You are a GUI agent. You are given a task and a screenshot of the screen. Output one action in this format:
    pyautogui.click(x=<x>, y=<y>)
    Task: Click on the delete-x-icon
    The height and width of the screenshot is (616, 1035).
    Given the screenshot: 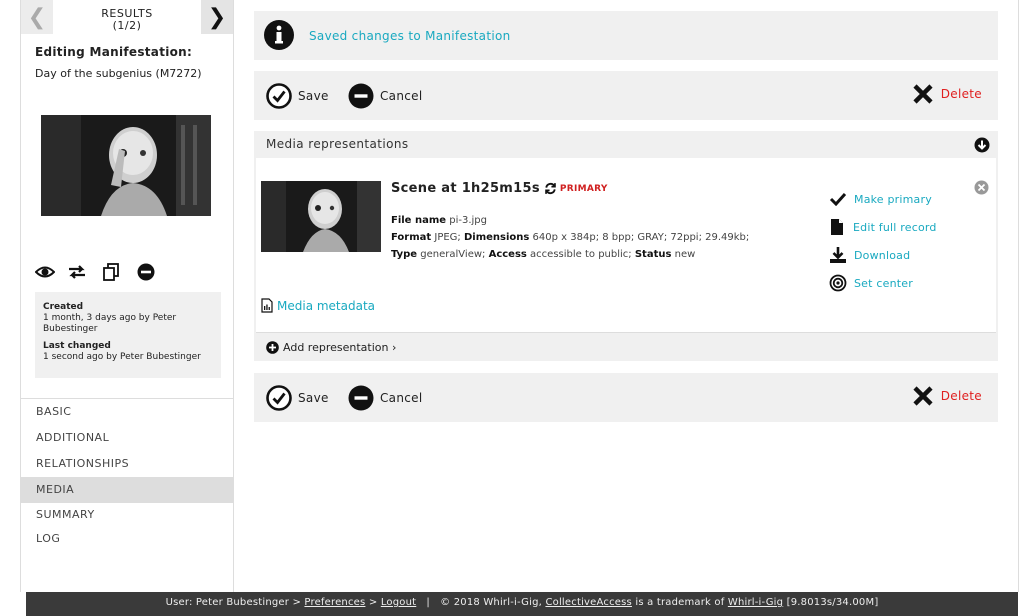 What is the action you would take?
    pyautogui.click(x=923, y=94)
    